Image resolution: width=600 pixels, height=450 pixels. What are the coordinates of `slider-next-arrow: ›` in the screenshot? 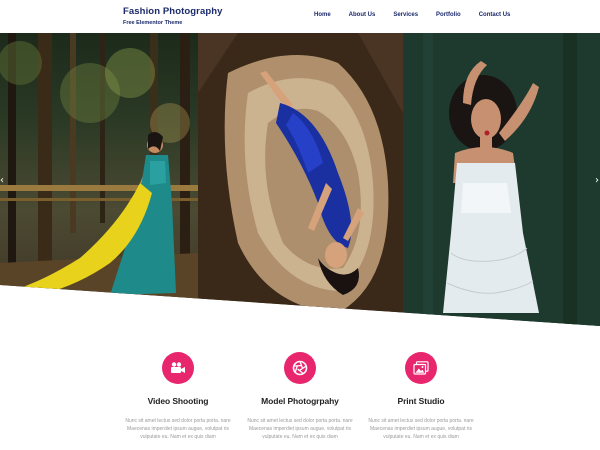 It's located at (597, 180).